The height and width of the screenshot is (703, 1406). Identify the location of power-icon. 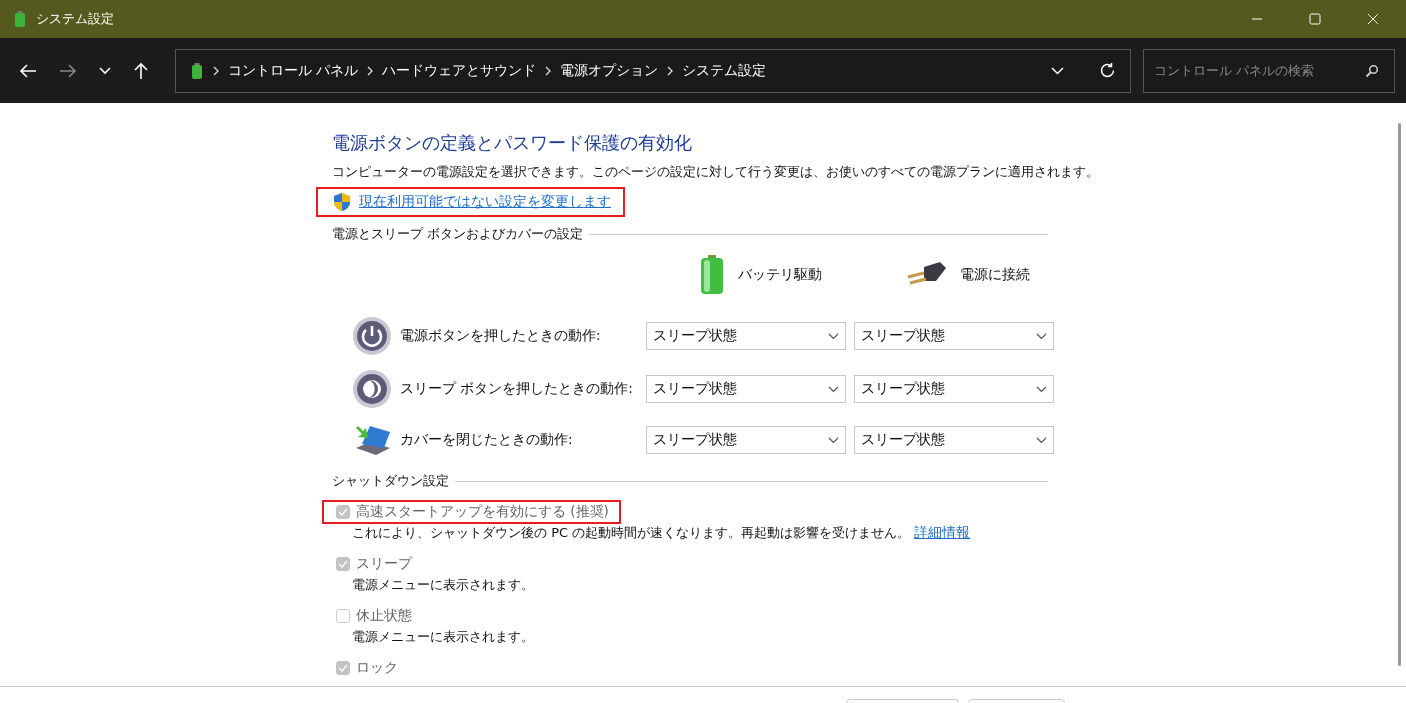
(372, 336).